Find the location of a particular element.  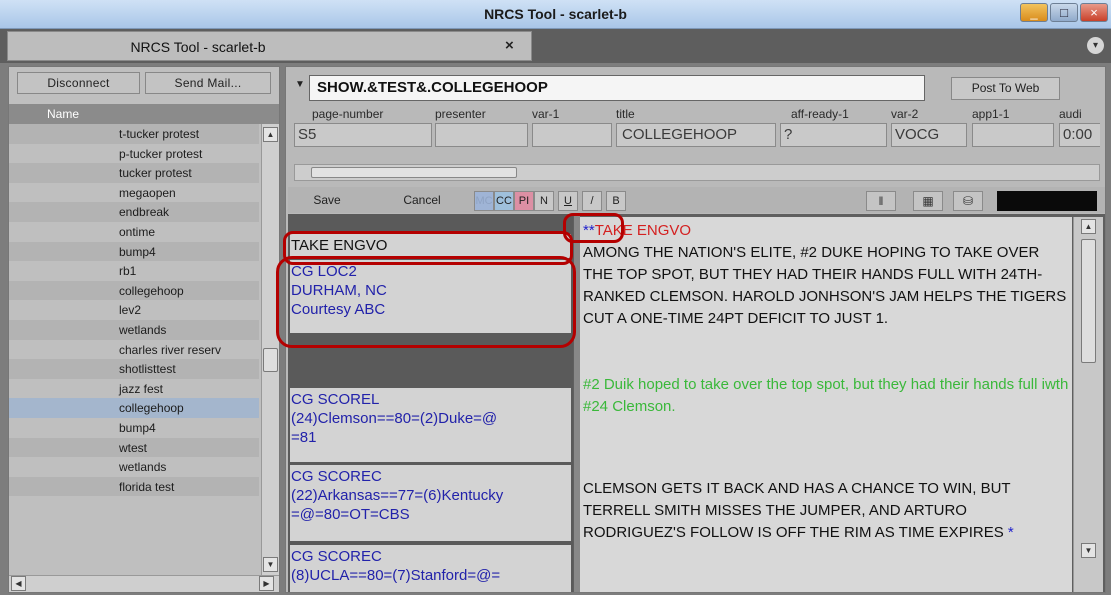

format-bold-button: B is located at coordinates (616, 201).